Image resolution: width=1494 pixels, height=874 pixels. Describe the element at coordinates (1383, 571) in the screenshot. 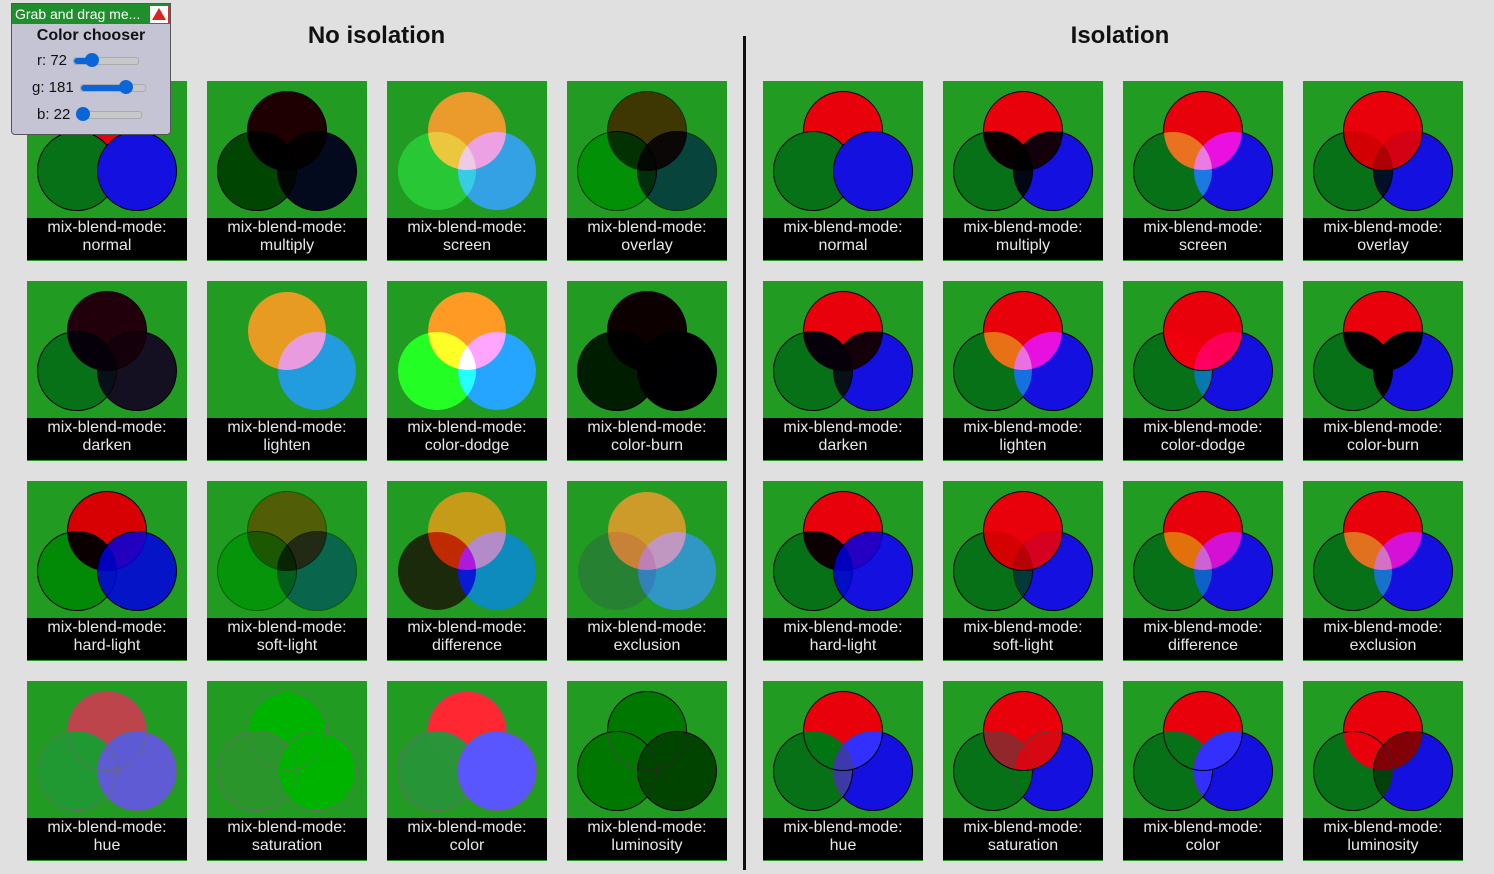

I see `blend-tile-exclusion: mix-blend-mode: exclusion` at that location.